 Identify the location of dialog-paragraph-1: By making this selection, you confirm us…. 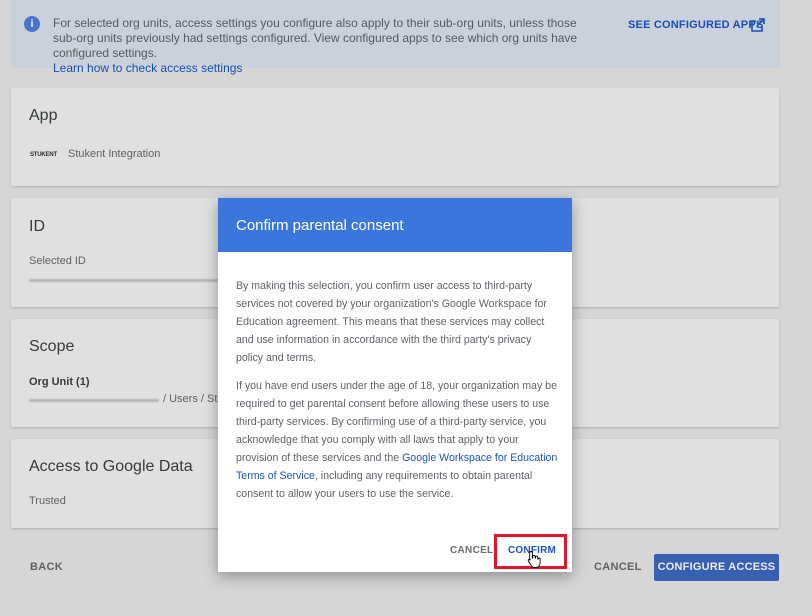
(391, 322).